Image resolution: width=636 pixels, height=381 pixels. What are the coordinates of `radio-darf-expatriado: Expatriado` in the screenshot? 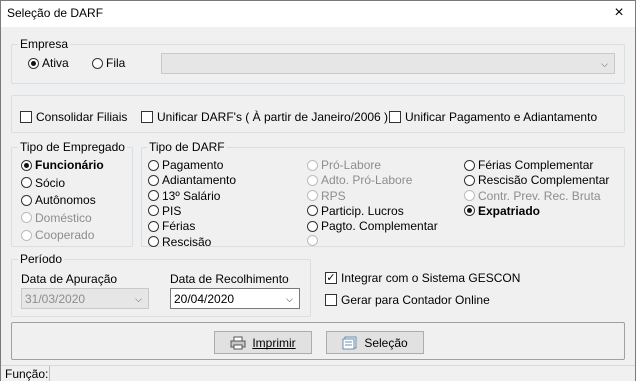 It's located at (502, 211).